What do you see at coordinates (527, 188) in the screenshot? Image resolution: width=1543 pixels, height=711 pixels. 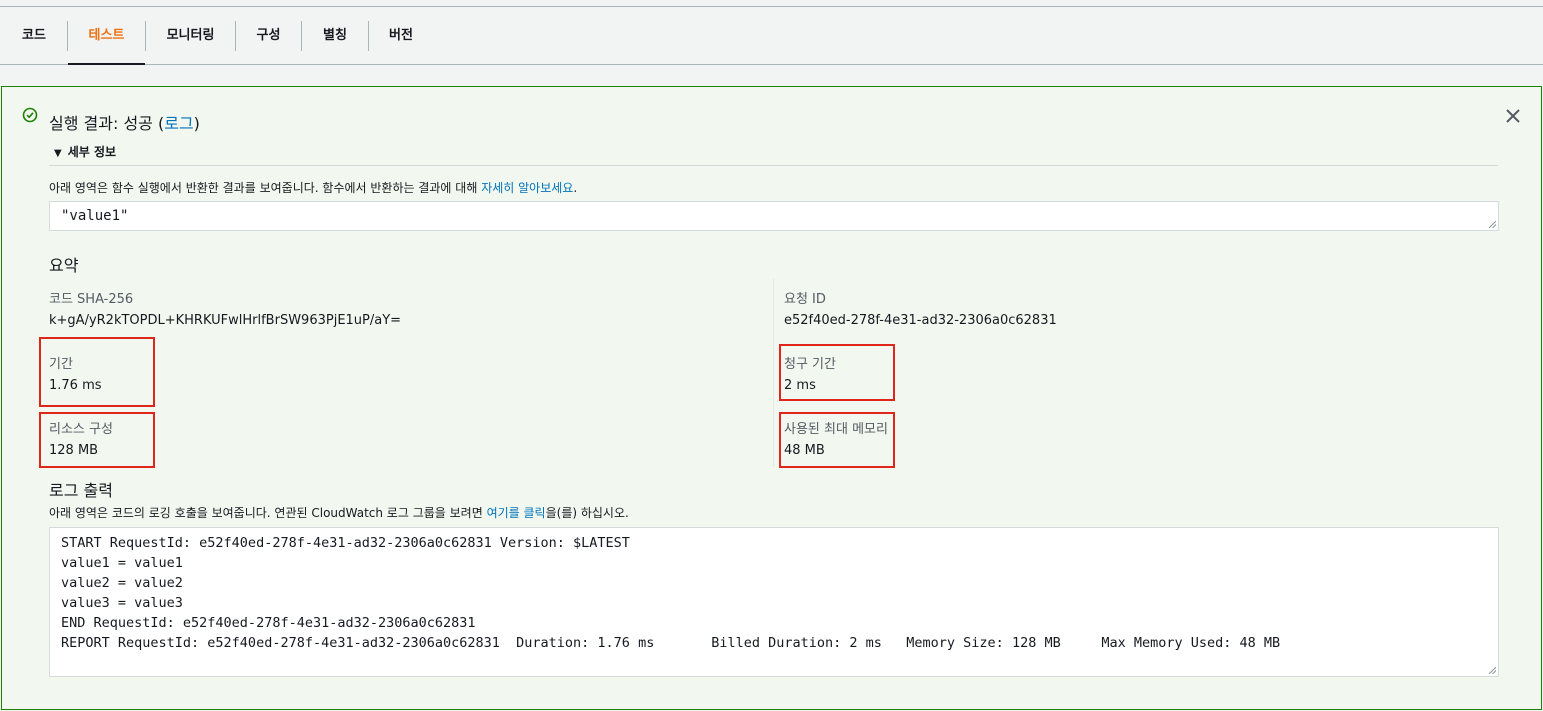 I see `learn-more-link: 자세히 알아보세요` at bounding box center [527, 188].